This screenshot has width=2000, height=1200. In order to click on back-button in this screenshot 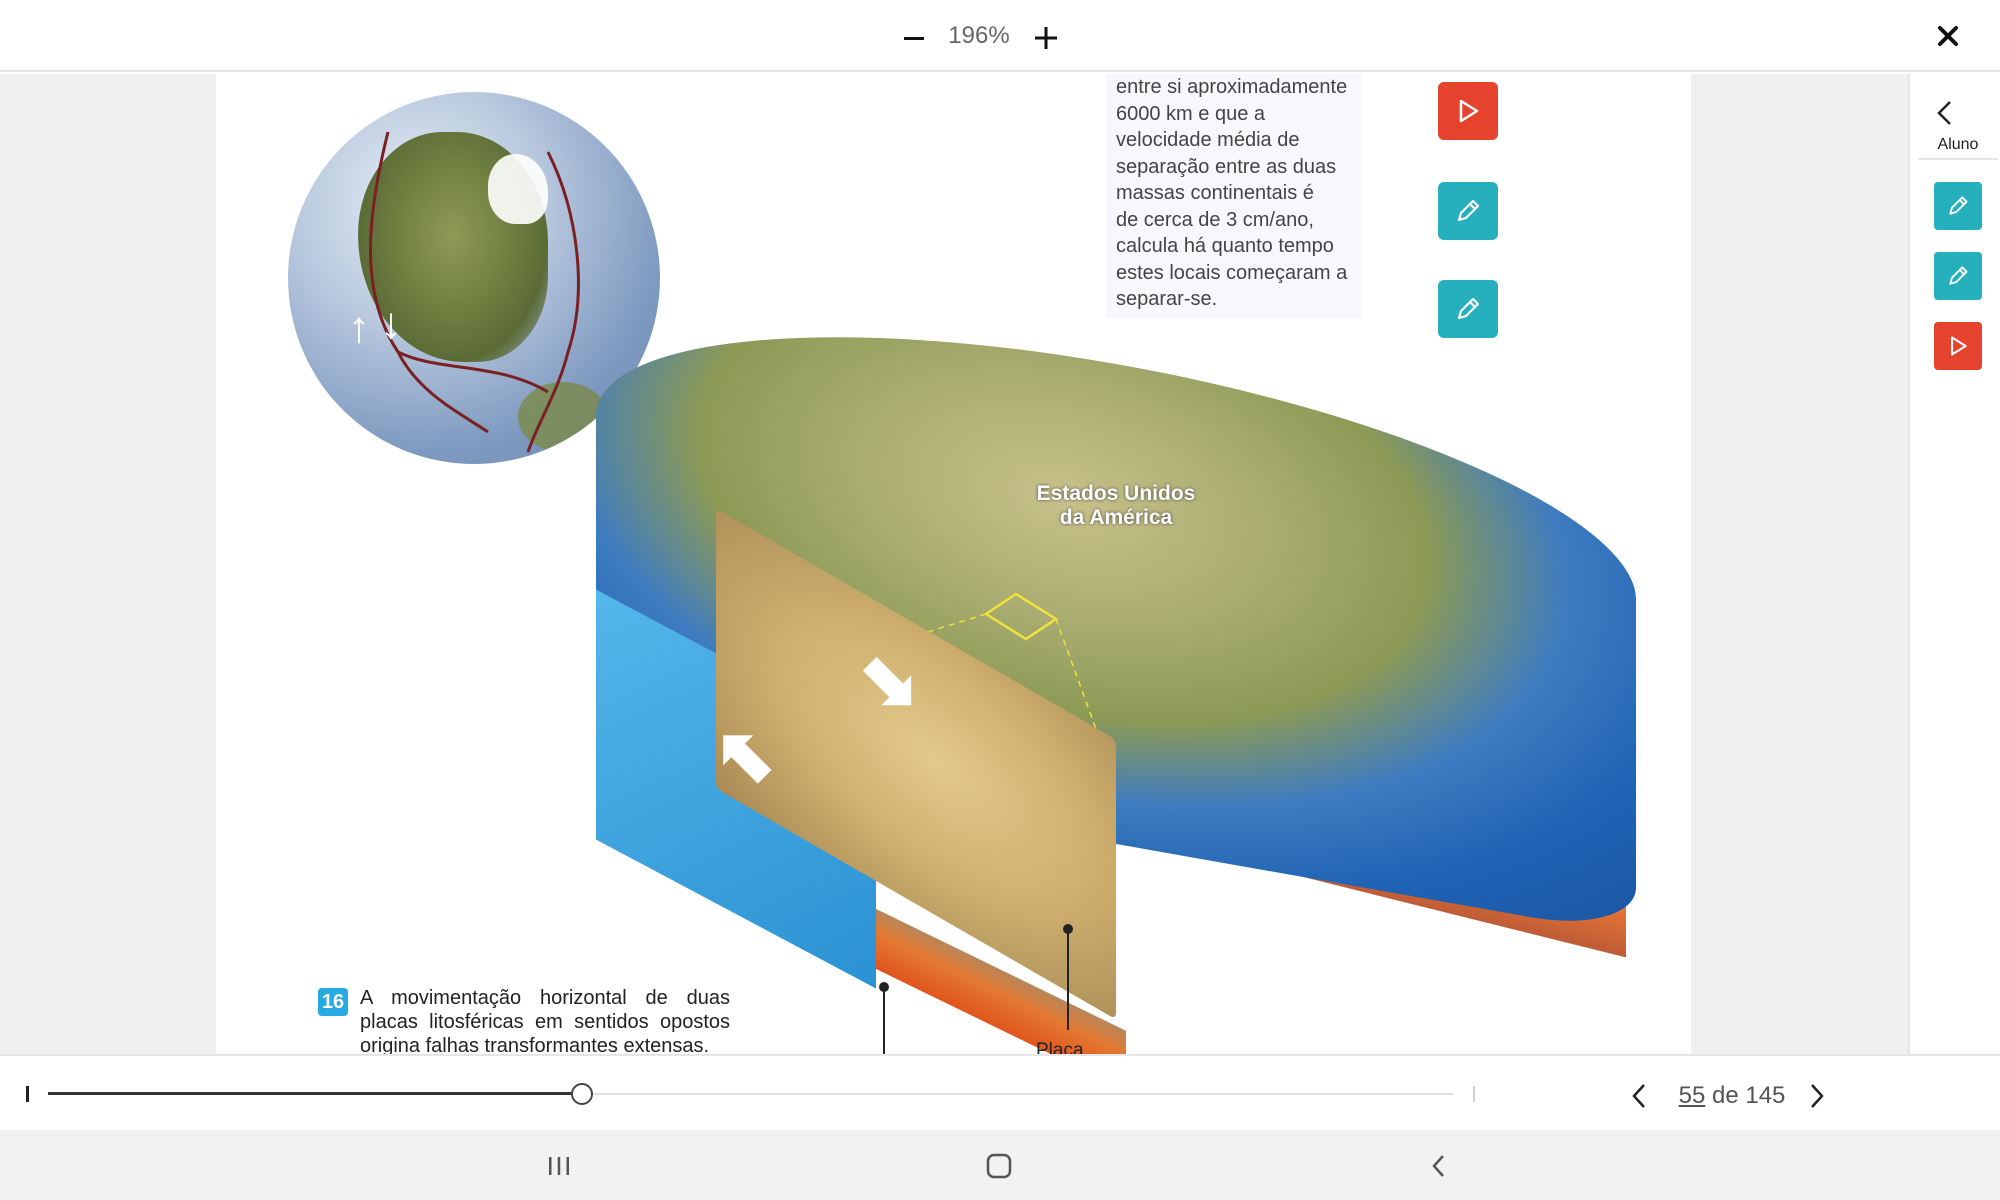, I will do `click(1439, 1166)`.